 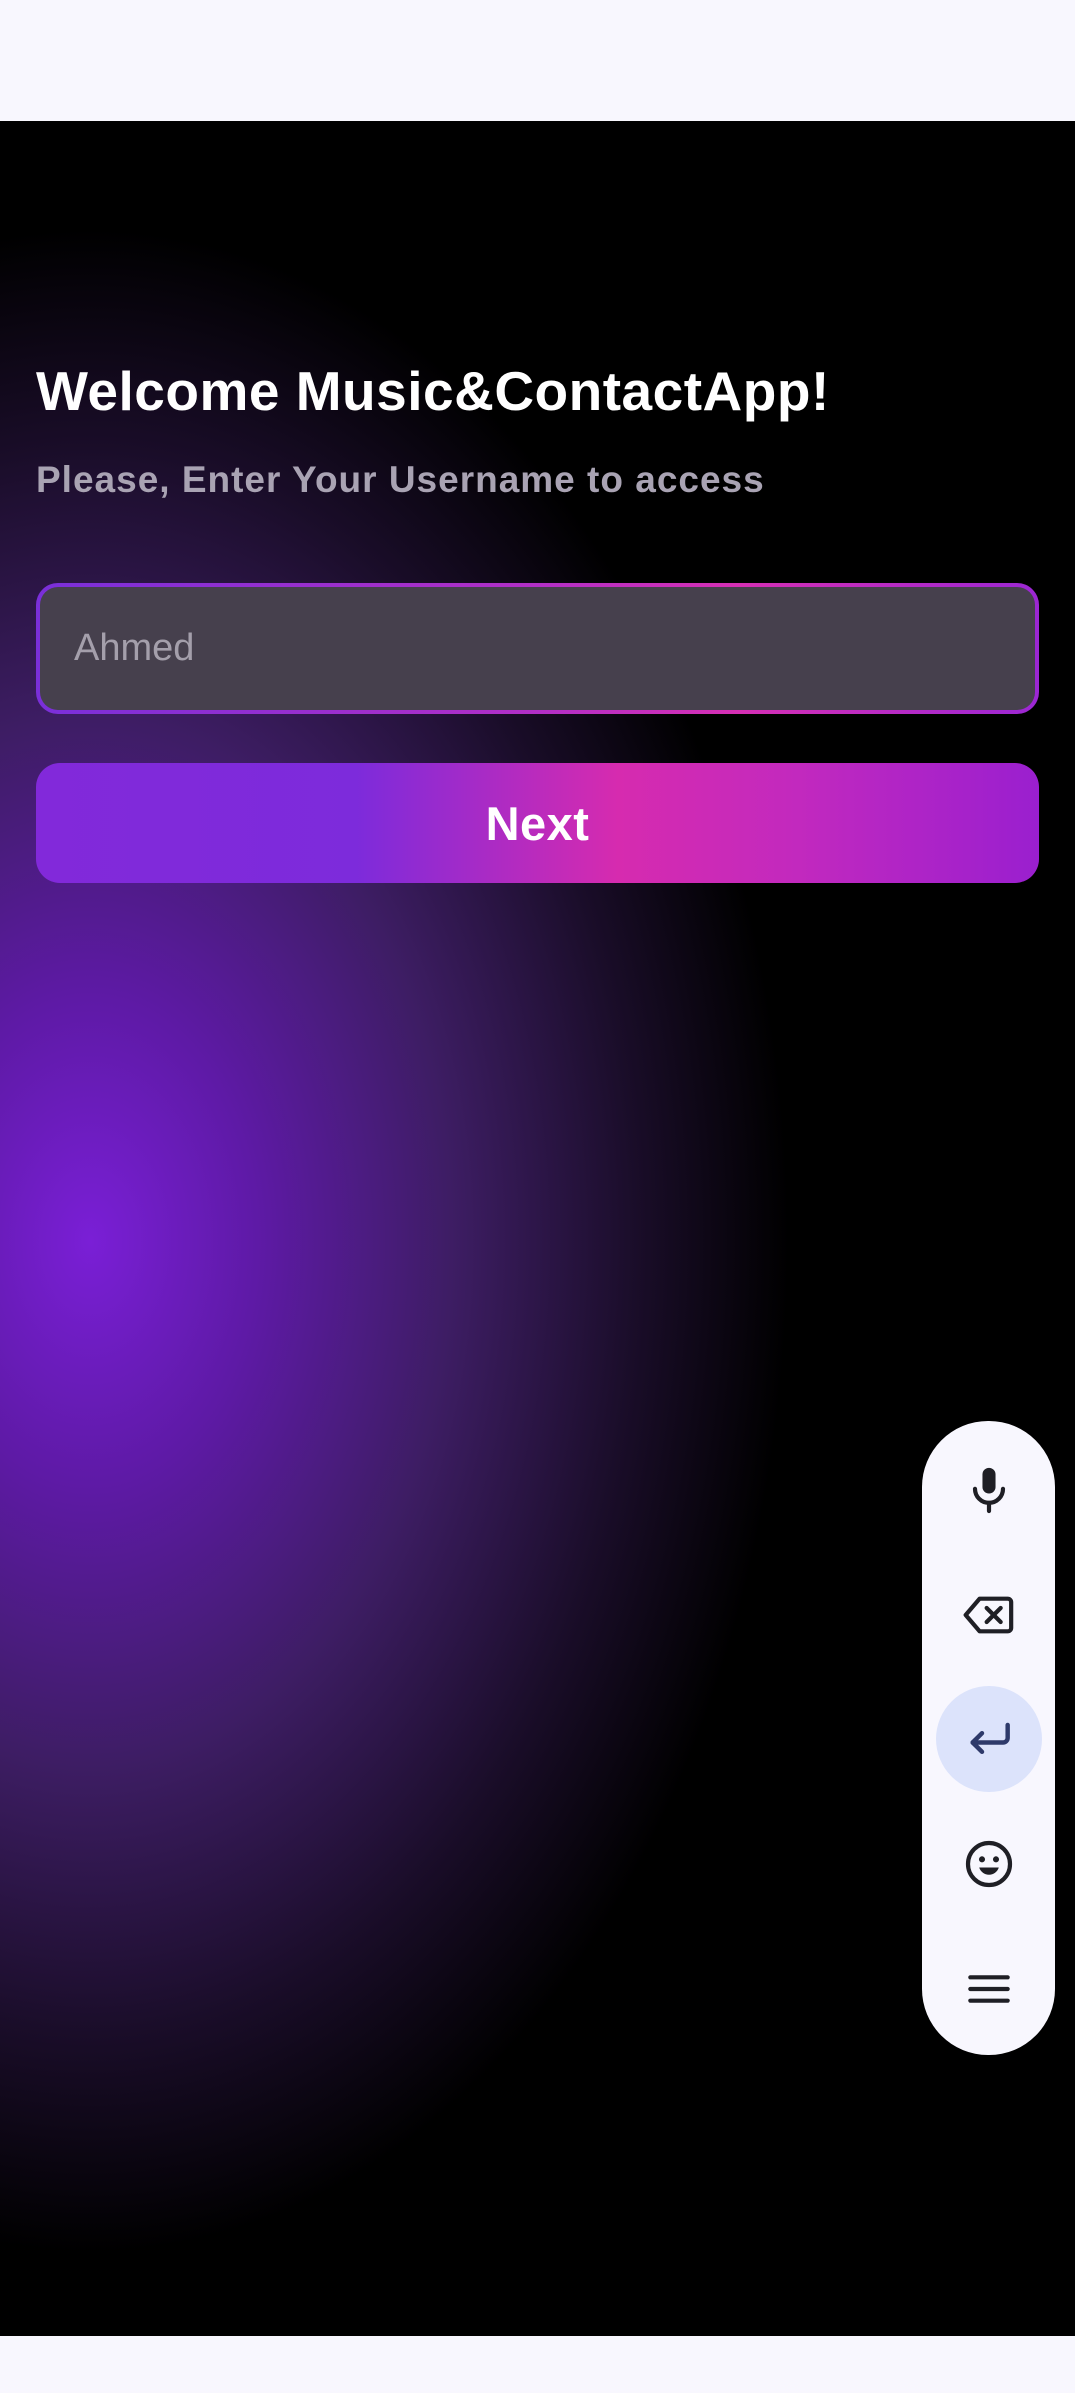 I want to click on emoji-icon, so click(x=989, y=1864).